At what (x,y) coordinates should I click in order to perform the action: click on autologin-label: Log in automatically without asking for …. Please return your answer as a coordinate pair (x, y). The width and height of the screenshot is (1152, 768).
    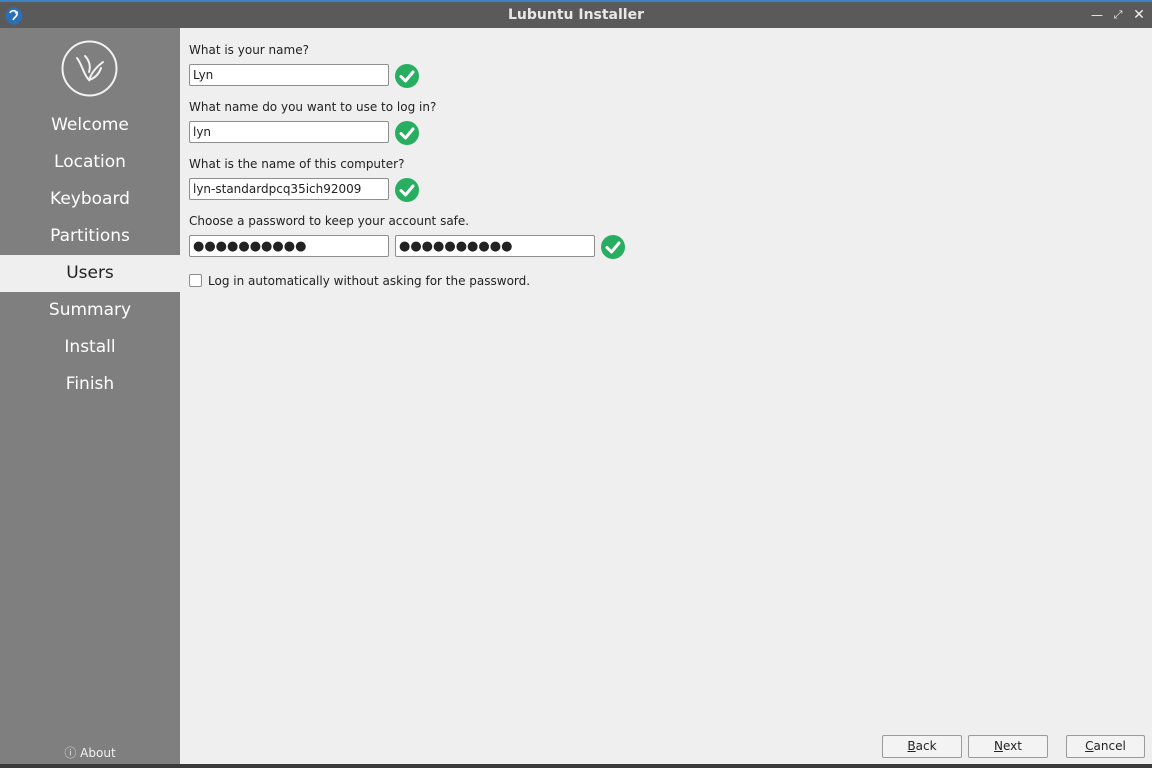
    Looking at the image, I should click on (369, 281).